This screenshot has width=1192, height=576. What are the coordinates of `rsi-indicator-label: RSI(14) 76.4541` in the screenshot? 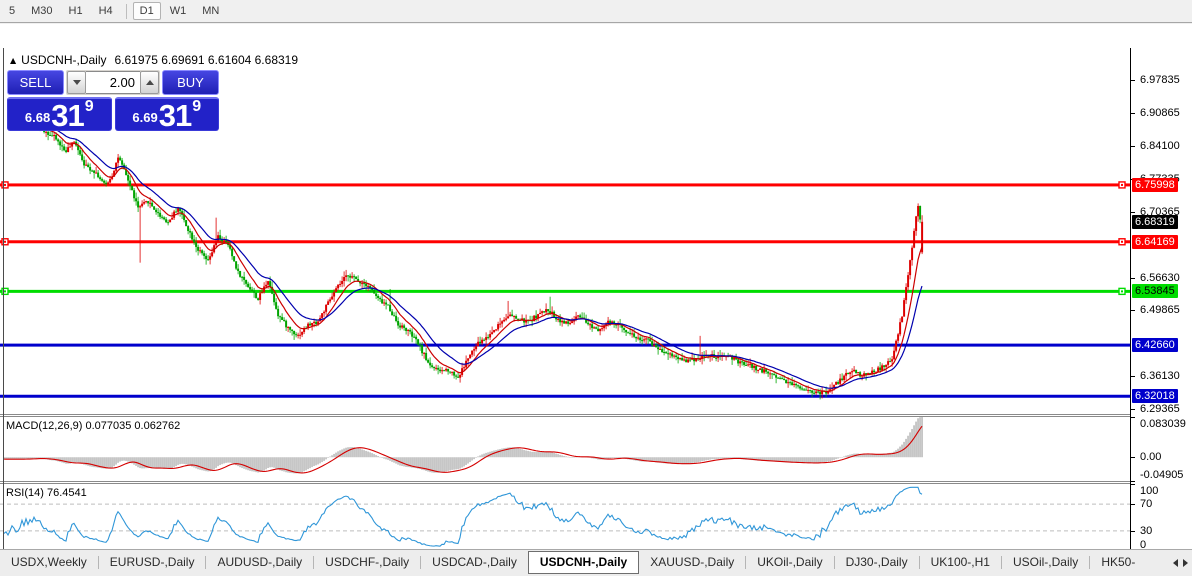 It's located at (46, 493).